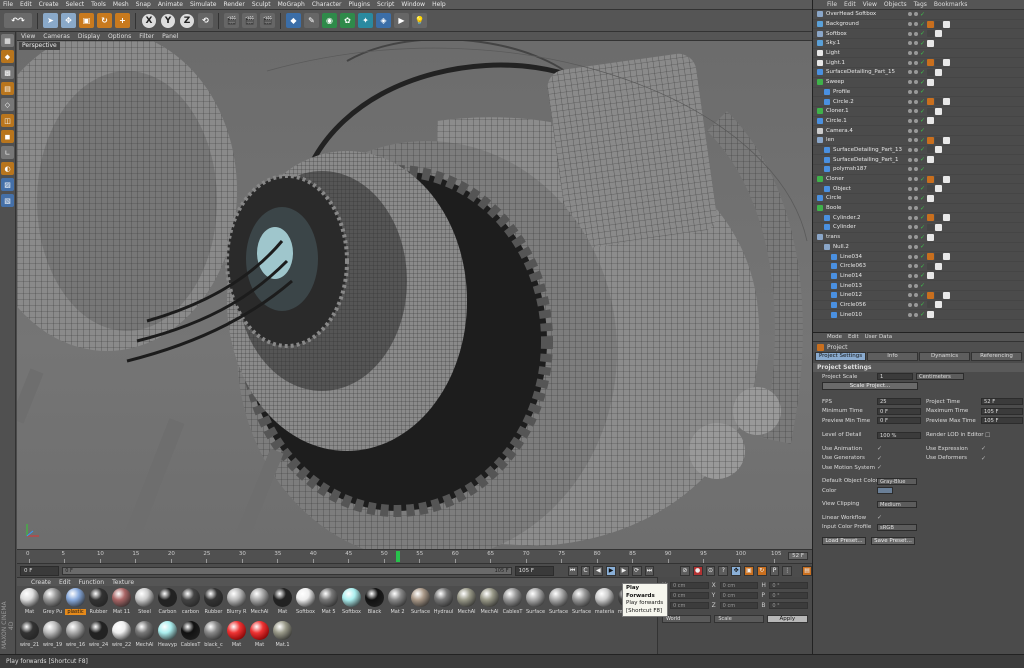 This screenshot has height=668, width=1024. Describe the element at coordinates (365, 20) in the screenshot. I see `deformer-icon: ✦` at that location.